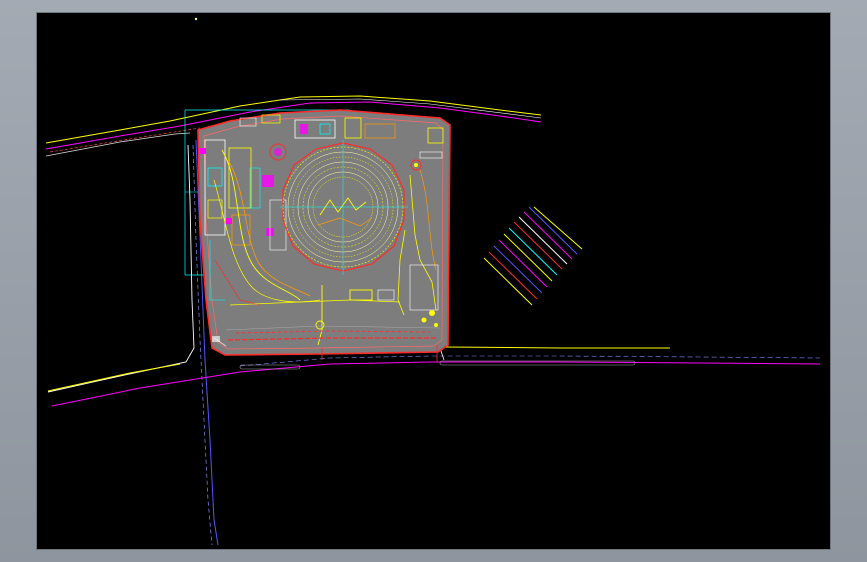  I want to click on left-road-edge-white, so click(121, 268).